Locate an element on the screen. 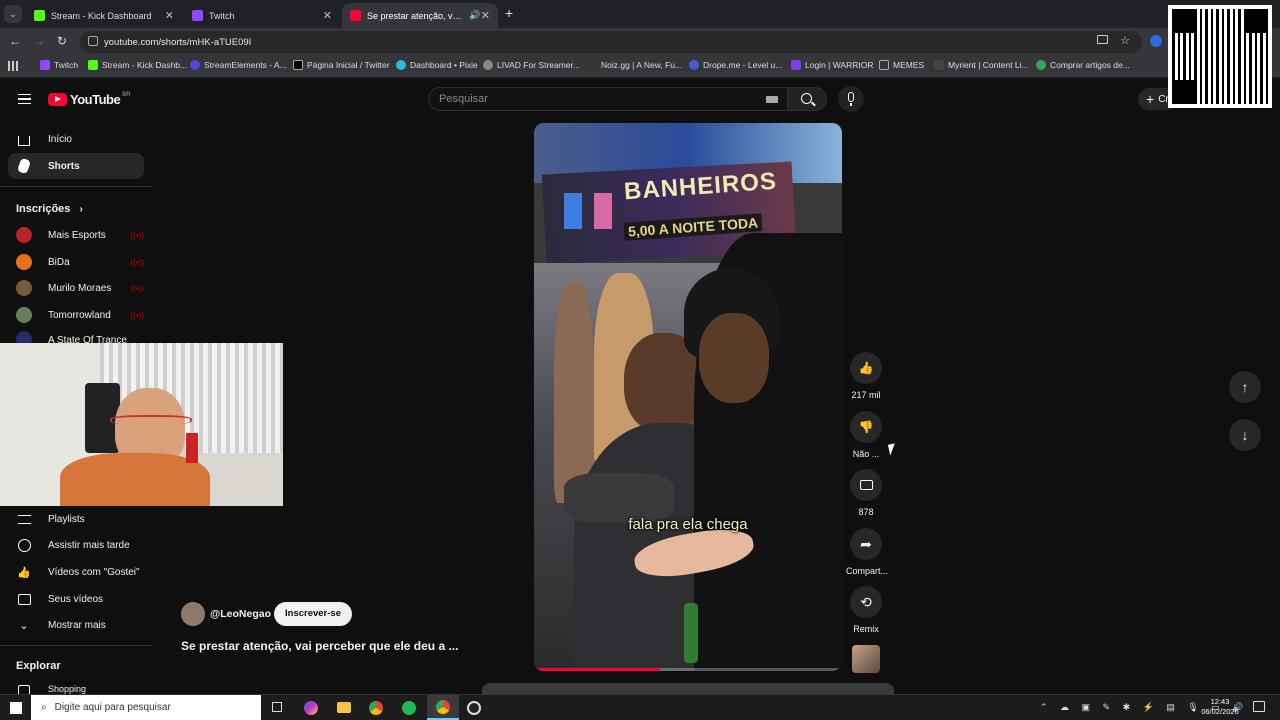 This screenshot has width=1280, height=720. comments-button: 878 is located at coordinates (866, 493).